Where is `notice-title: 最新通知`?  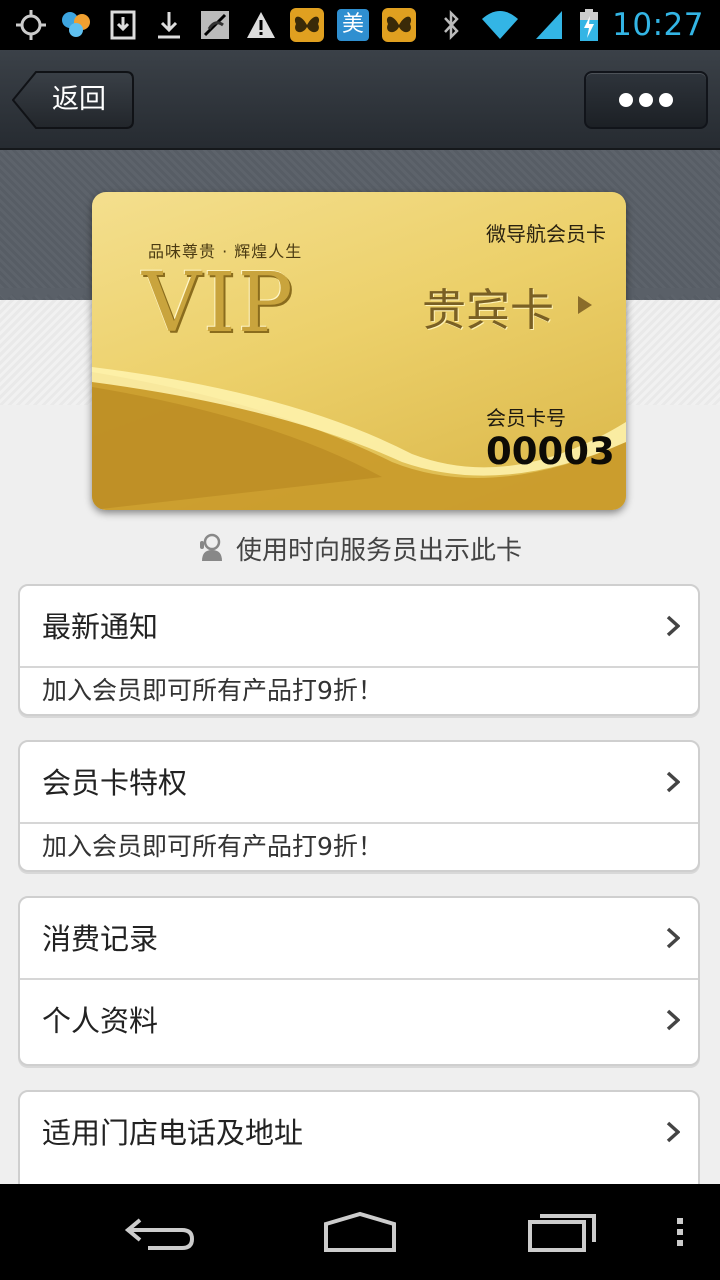
notice-title: 最新通知 is located at coordinates (100, 627).